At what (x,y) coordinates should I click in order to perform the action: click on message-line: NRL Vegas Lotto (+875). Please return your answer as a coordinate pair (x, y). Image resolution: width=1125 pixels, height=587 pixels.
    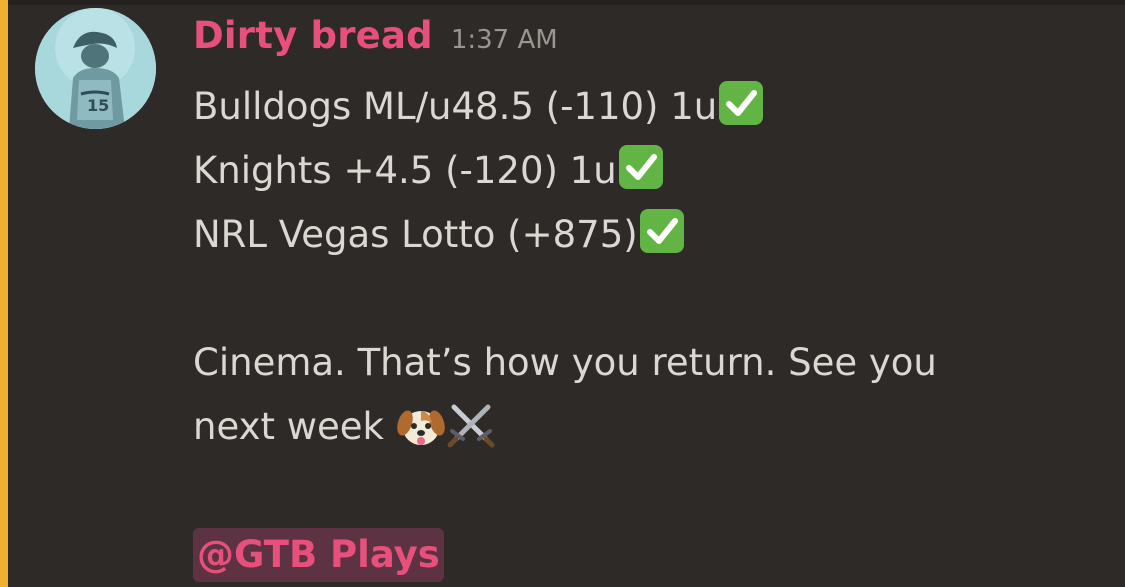
    Looking at the image, I should click on (643, 235).